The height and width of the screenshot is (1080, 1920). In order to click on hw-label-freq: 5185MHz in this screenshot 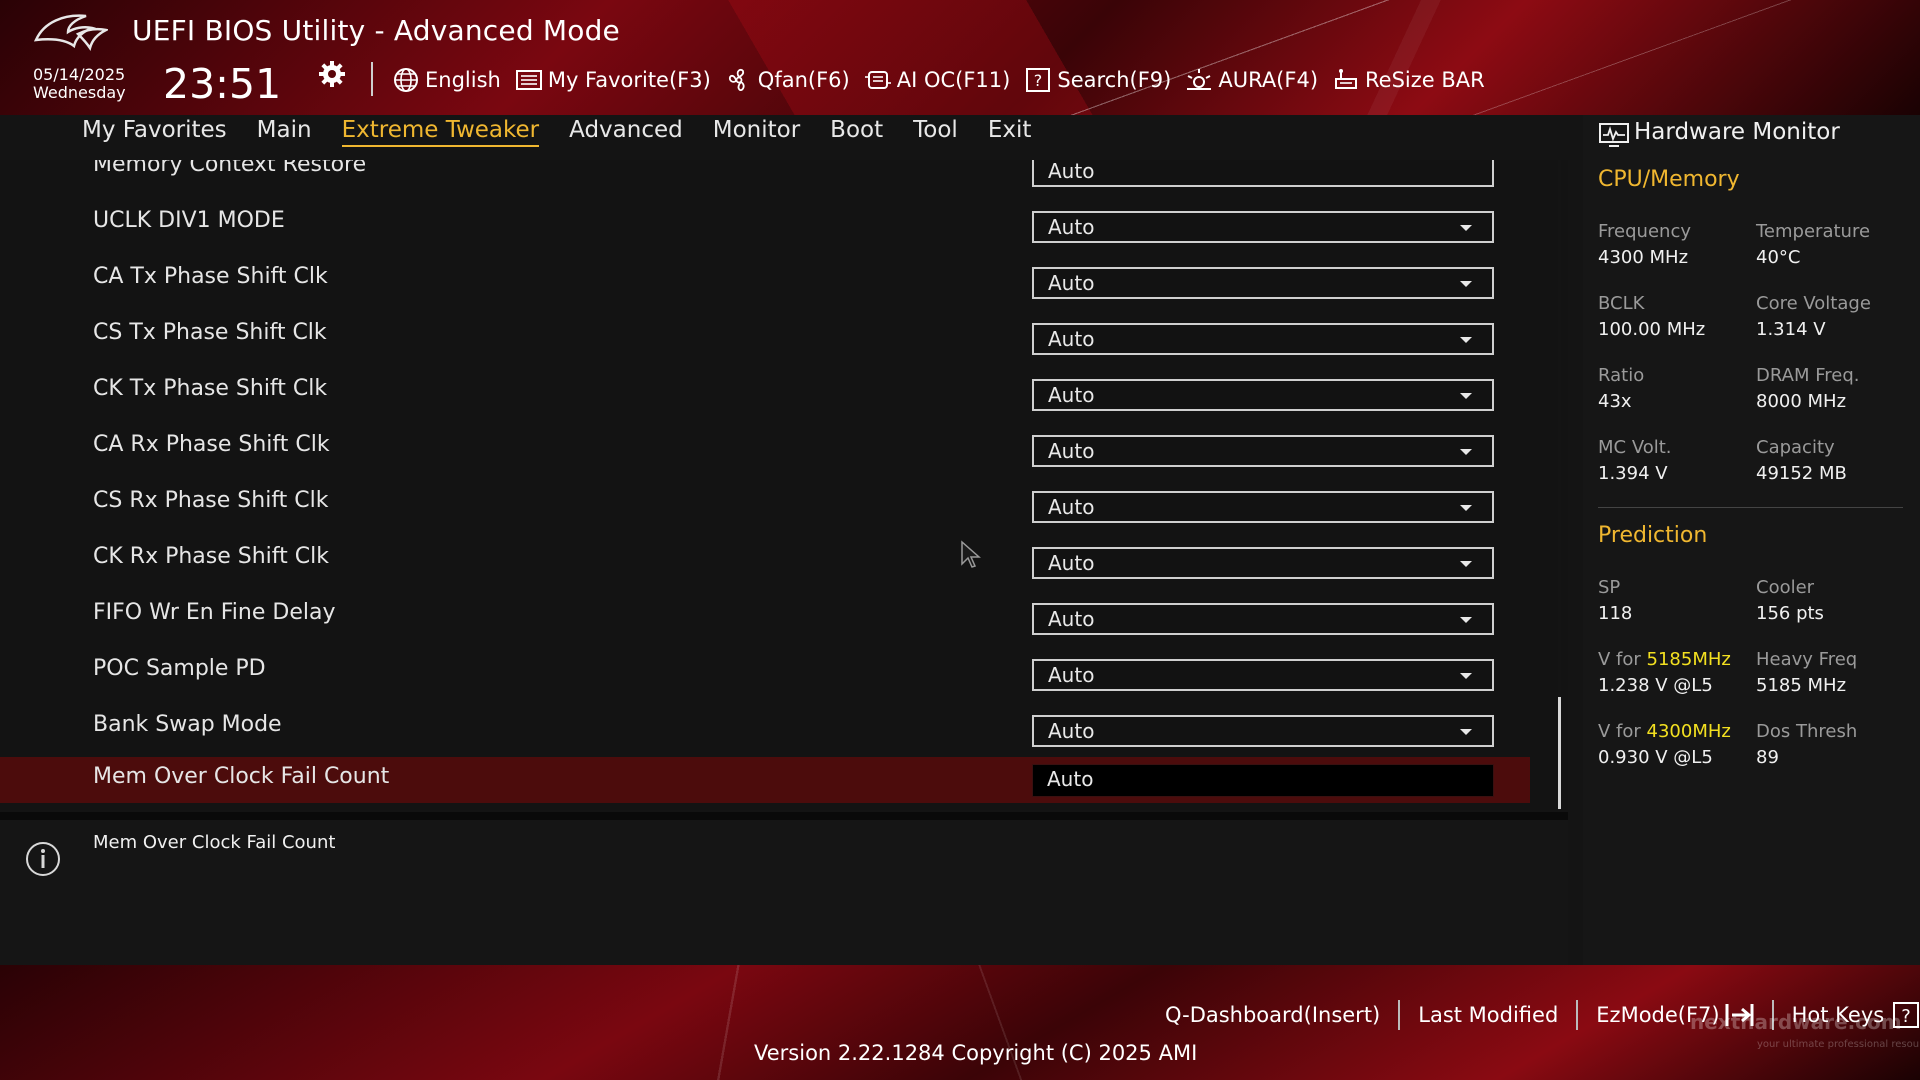, I will do `click(1688, 659)`.